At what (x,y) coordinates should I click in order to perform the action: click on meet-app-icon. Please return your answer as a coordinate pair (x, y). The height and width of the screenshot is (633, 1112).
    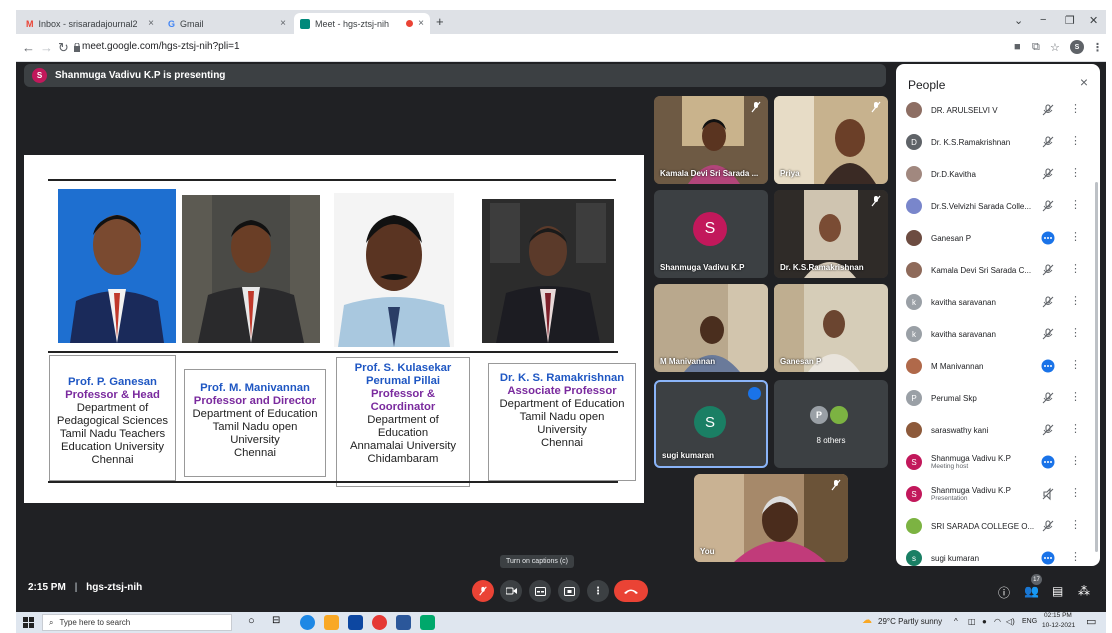
    Looking at the image, I should click on (427, 622).